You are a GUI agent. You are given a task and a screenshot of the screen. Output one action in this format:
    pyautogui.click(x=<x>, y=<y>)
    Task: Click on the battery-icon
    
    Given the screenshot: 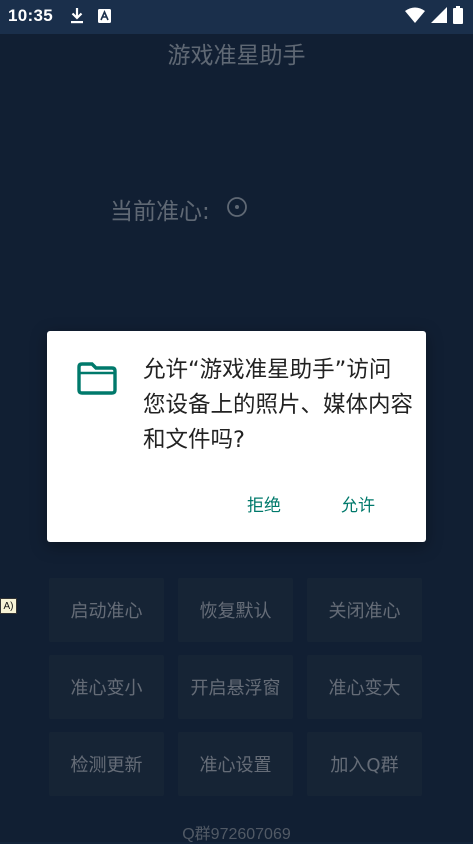 What is the action you would take?
    pyautogui.click(x=458, y=17)
    